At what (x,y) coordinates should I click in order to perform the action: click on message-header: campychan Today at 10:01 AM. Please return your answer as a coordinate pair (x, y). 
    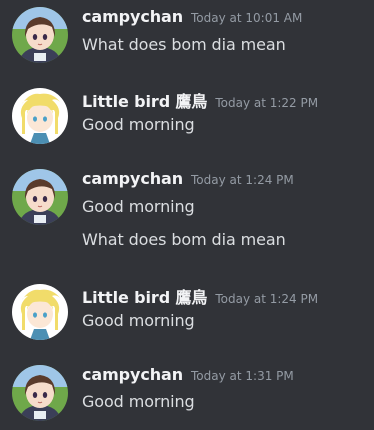
    Looking at the image, I should click on (192, 19).